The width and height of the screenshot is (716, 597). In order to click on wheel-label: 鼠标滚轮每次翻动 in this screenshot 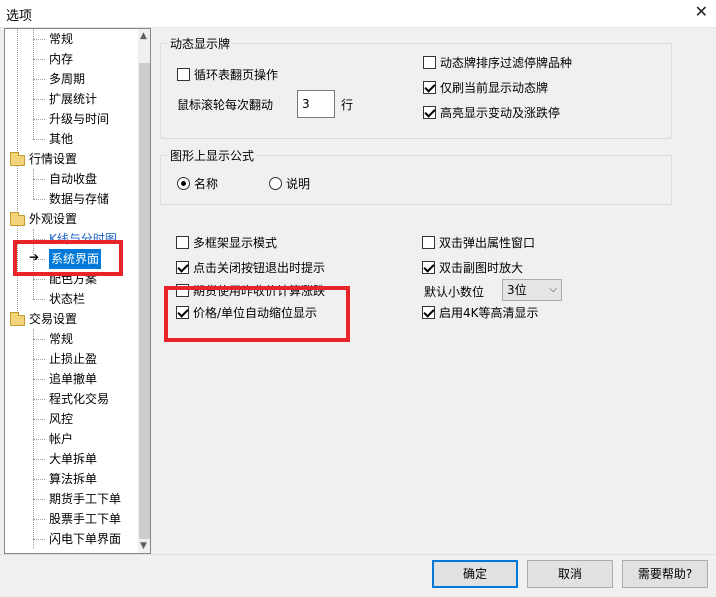, I will do `click(225, 105)`.